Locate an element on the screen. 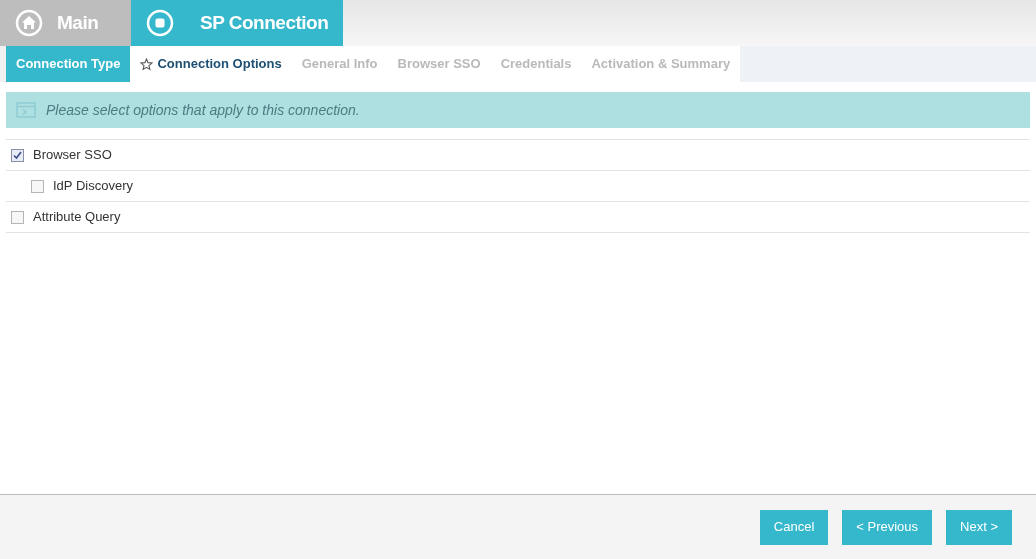 This screenshot has width=1036, height=559. check-icon is located at coordinates (17, 155).